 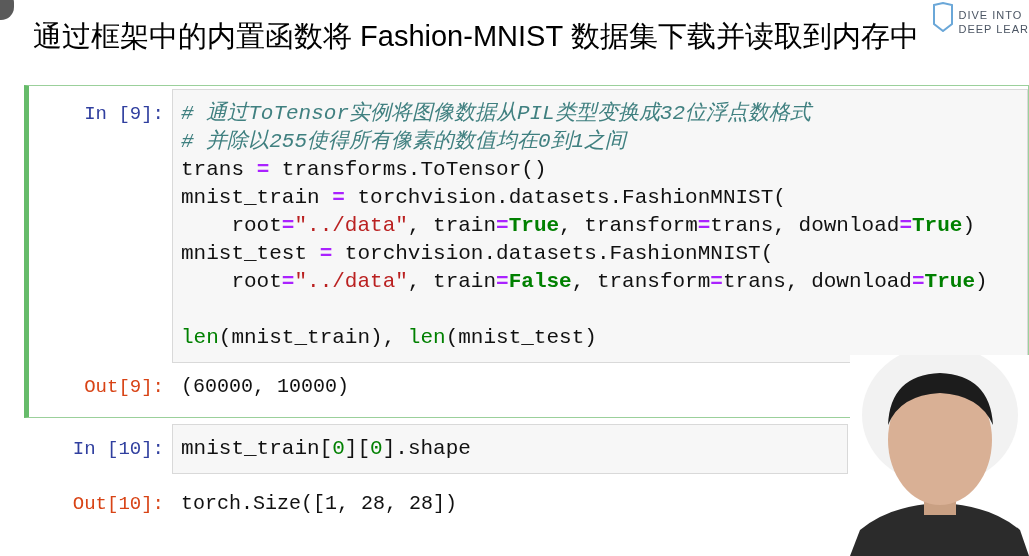 What do you see at coordinates (364, 170) in the screenshot?
I see `code-line: trans = transforms.ToTensor()` at bounding box center [364, 170].